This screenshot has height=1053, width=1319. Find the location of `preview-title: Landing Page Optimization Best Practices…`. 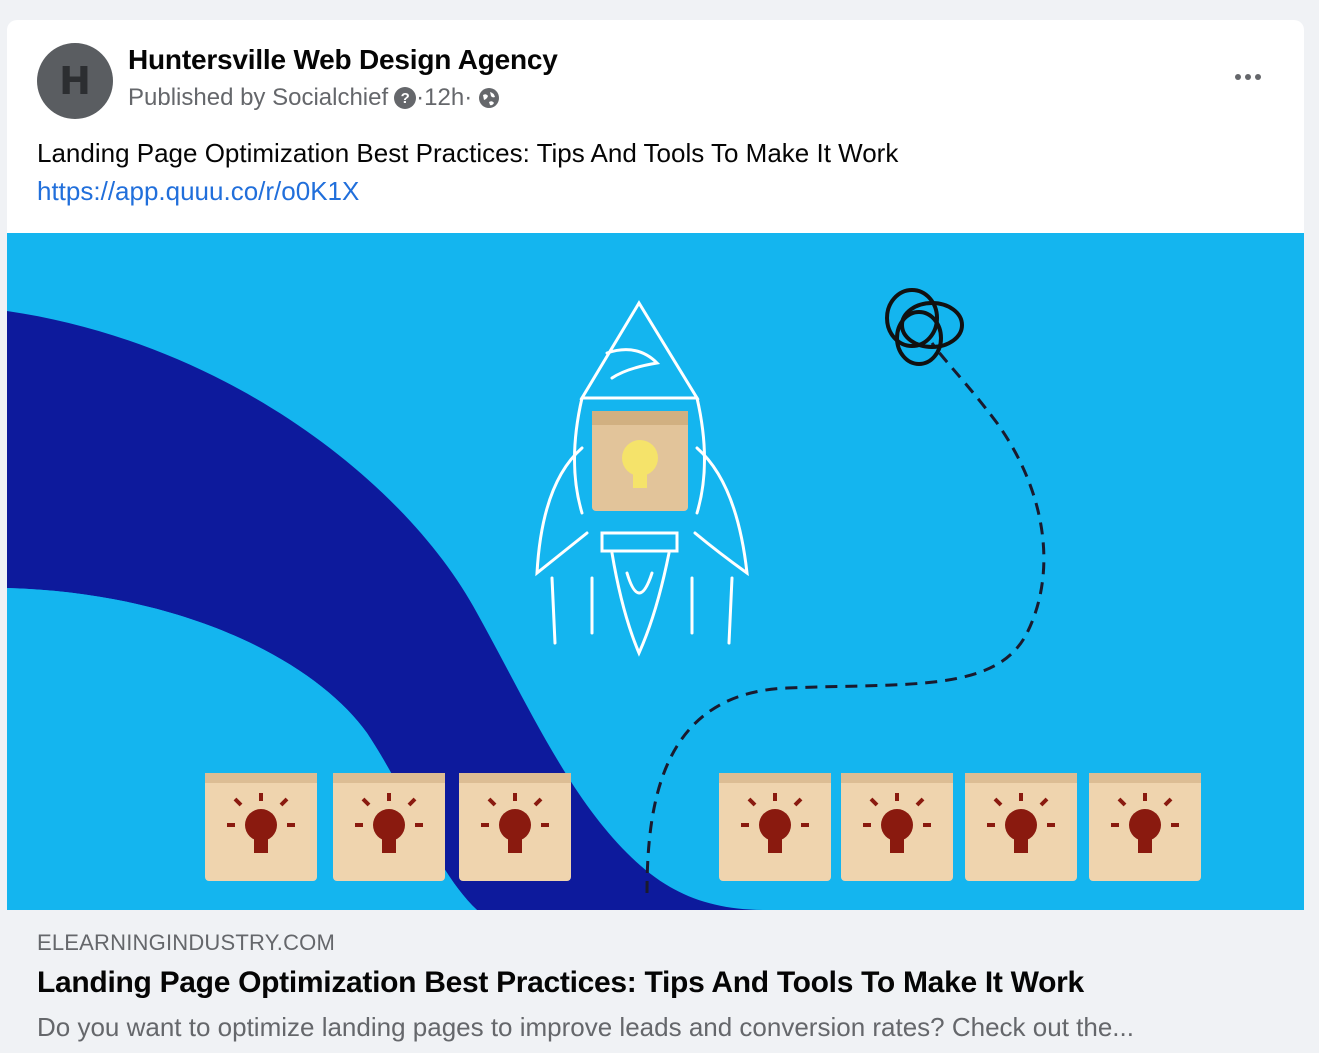

preview-title: Landing Page Optimization Best Practices… is located at coordinates (560, 983).